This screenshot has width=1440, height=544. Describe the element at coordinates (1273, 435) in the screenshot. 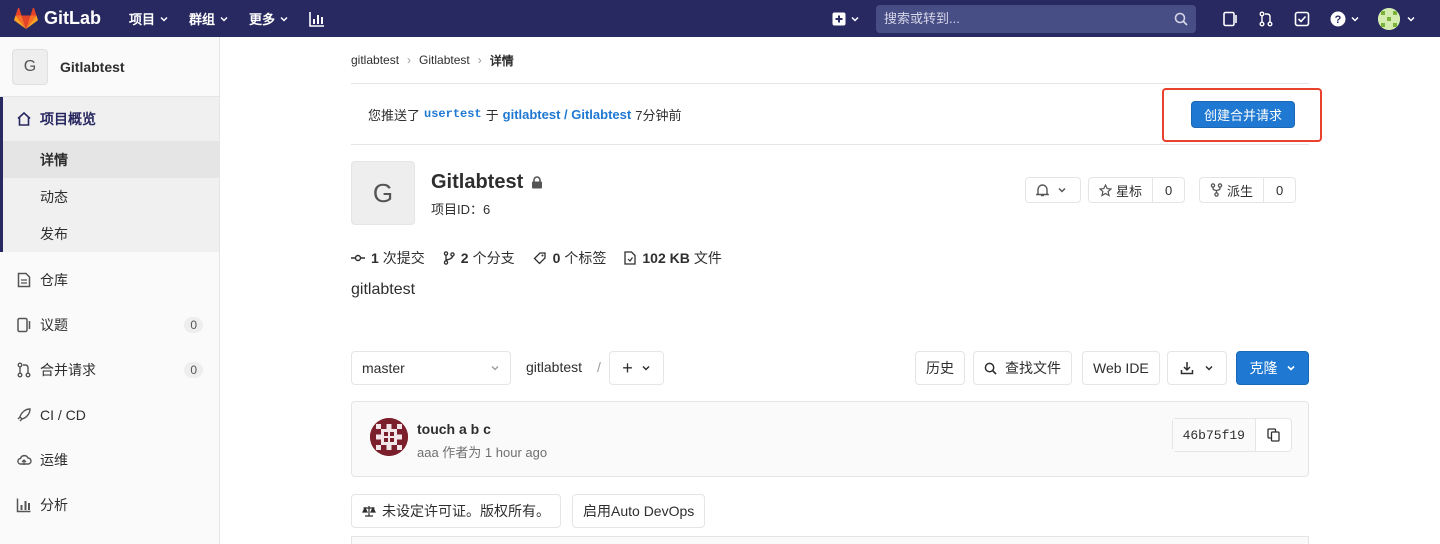

I see `copy-sha-button` at that location.